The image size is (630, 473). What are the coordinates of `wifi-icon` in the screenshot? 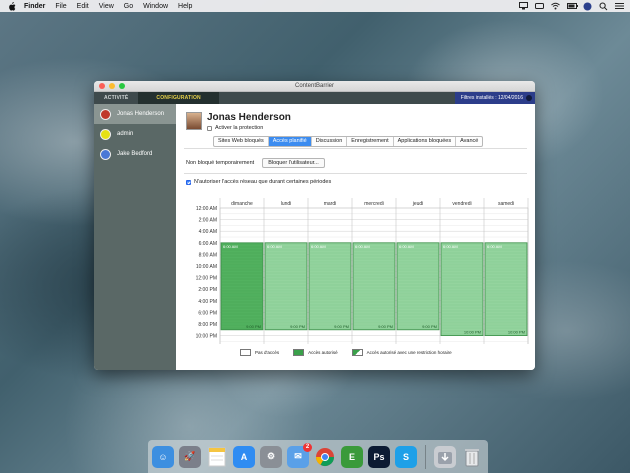 It's located at (555, 6).